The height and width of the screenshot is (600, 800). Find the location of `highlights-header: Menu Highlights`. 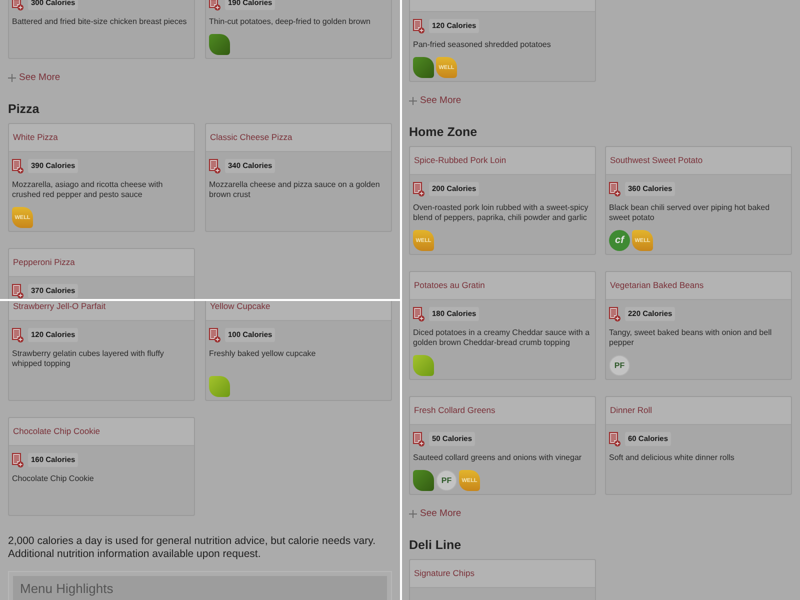

highlights-header: Menu Highlights is located at coordinates (200, 588).